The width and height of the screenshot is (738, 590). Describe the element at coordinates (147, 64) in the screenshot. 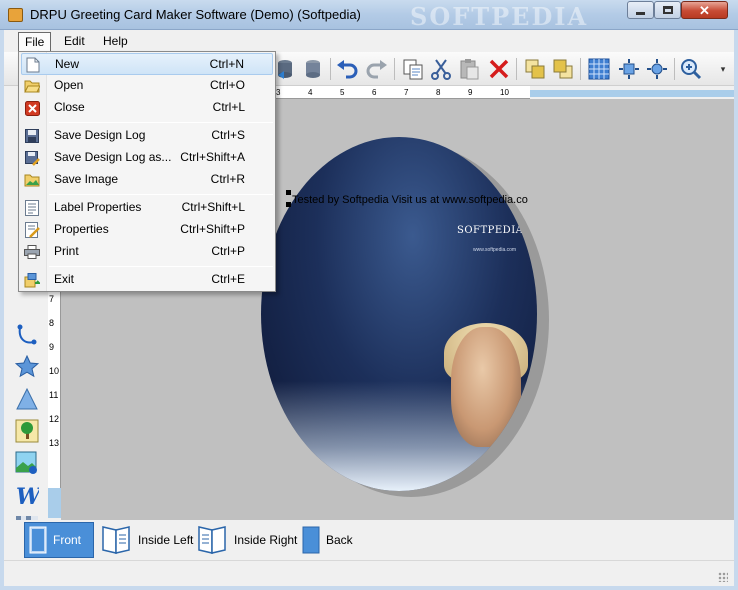

I see `menu-item-new: New Ctrl+N` at that location.